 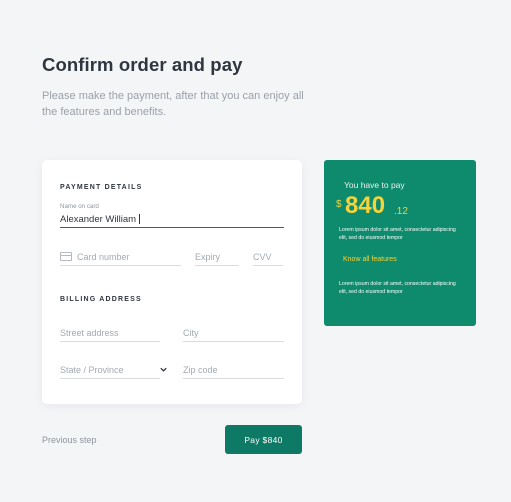 I want to click on cvv-field: CVV, so click(x=268, y=257).